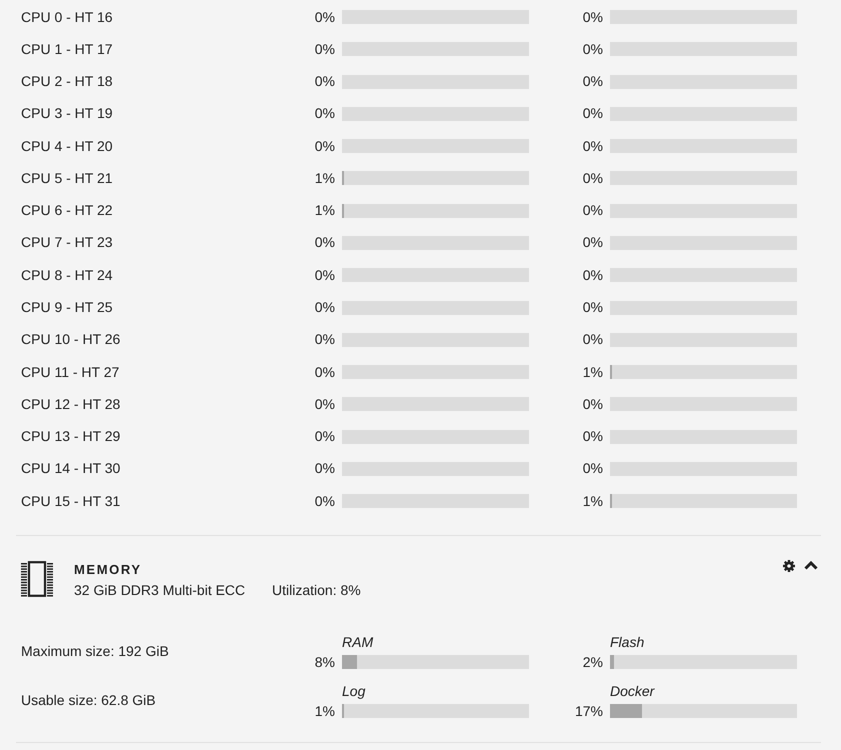  Describe the element at coordinates (160, 590) in the screenshot. I see `memory-description: 32 GiB DDR3 Multi-bit ECC` at that location.